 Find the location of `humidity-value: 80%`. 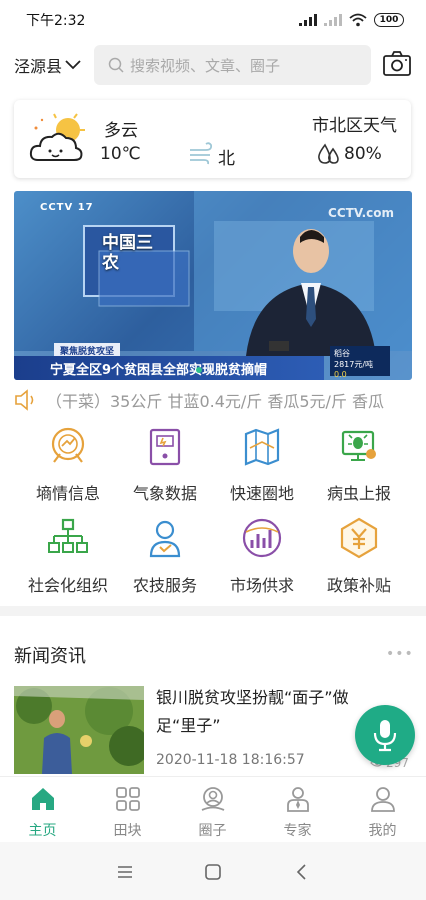

humidity-value: 80% is located at coordinates (363, 154).